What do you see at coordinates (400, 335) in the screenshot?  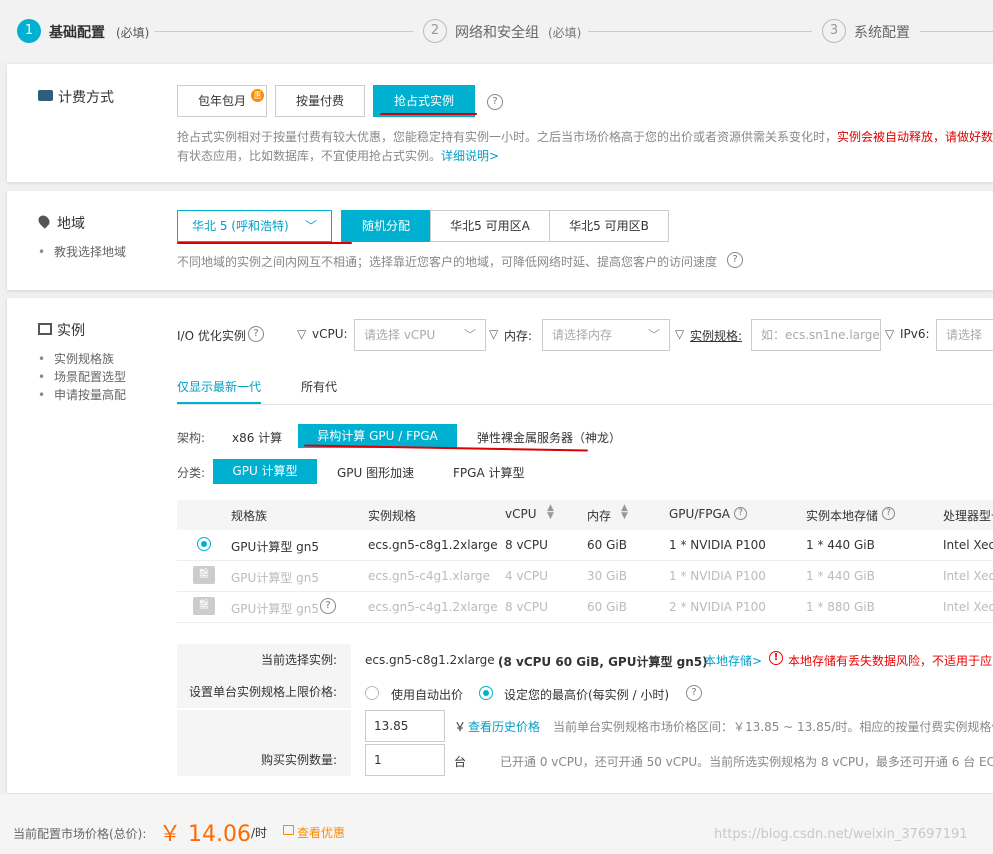 I see `vcpu-placeholder: 请选择 vCPU` at bounding box center [400, 335].